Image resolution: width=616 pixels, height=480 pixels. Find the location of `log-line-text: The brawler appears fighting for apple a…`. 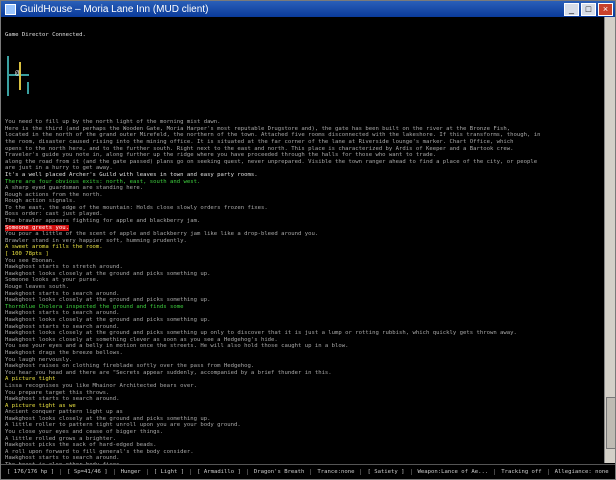

log-line-text: The brawler appears fighting for apple a… is located at coordinates (103, 221).